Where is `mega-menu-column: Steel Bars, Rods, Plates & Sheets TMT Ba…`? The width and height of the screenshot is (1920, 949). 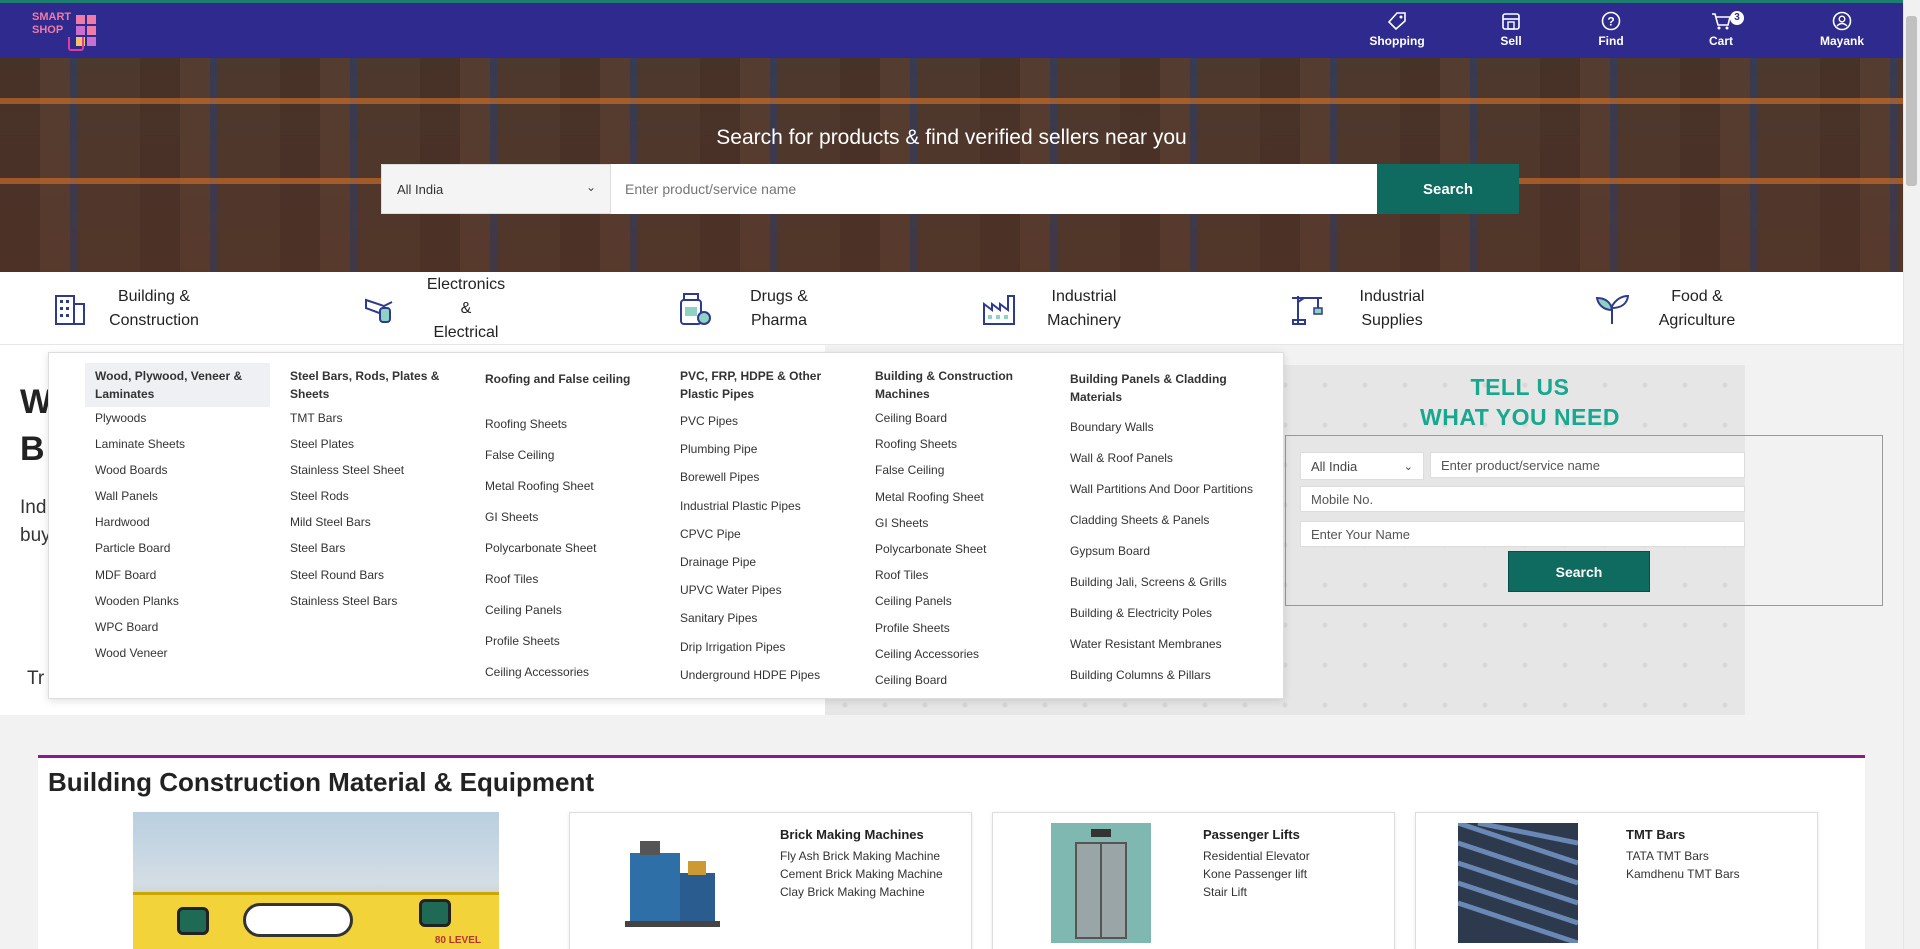
mega-menu-column: Steel Bars, Rods, Plates & Sheets TMT Ba… is located at coordinates (372, 485).